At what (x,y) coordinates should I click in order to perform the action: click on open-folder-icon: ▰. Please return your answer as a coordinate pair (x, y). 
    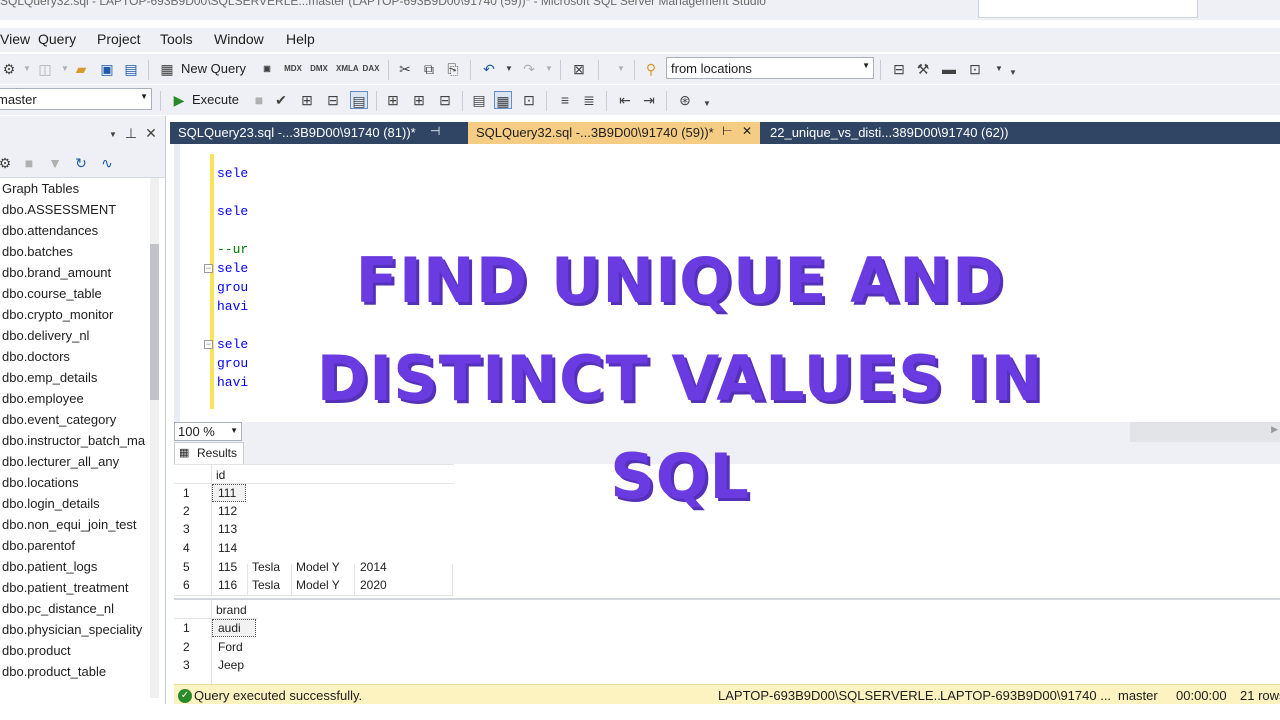
    Looking at the image, I should click on (81, 69).